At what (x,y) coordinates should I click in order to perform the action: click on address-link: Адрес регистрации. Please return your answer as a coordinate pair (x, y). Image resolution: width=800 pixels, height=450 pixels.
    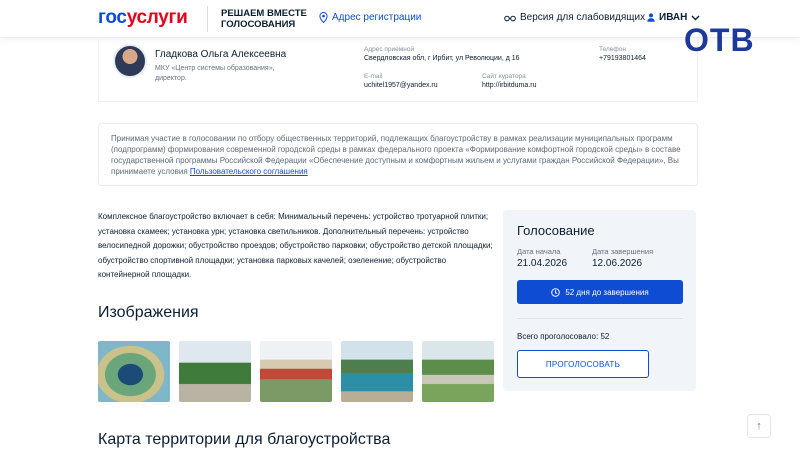
    Looking at the image, I should click on (370, 17).